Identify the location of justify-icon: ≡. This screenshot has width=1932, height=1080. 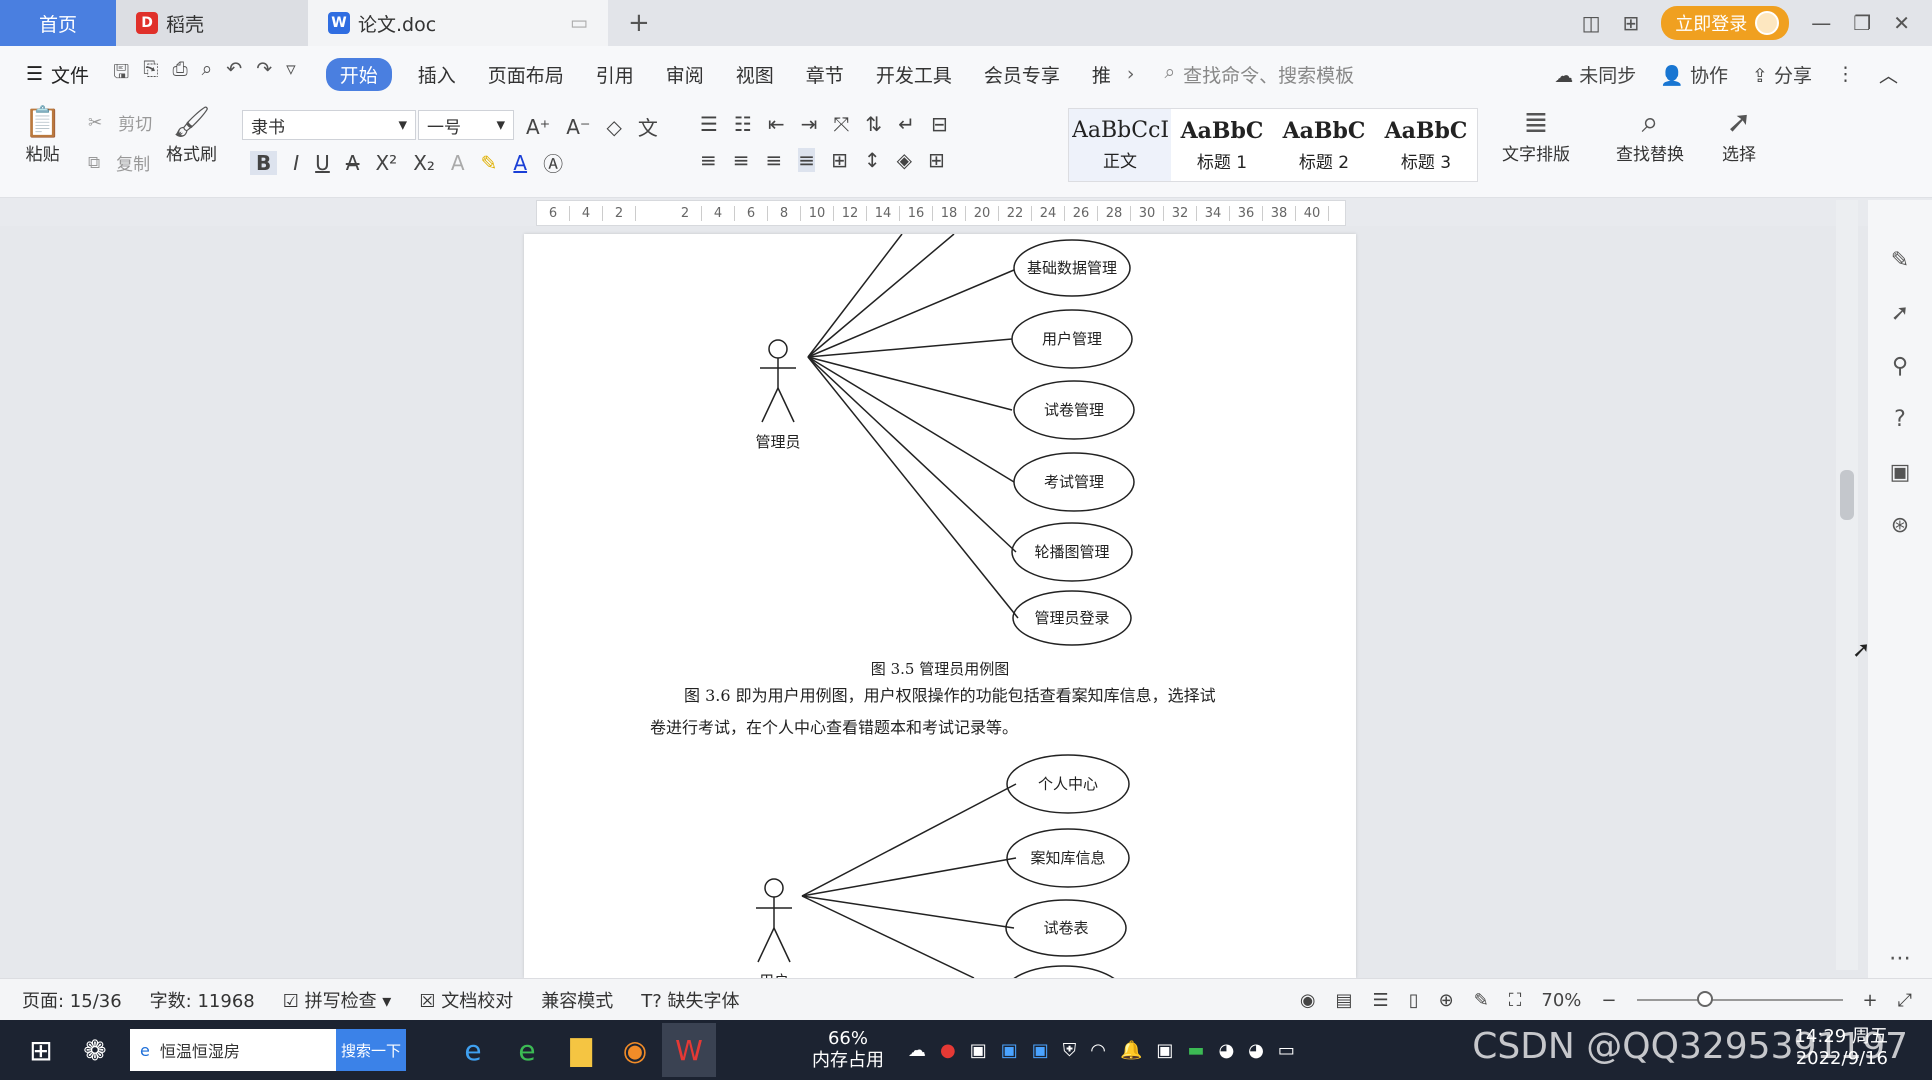
(807, 160).